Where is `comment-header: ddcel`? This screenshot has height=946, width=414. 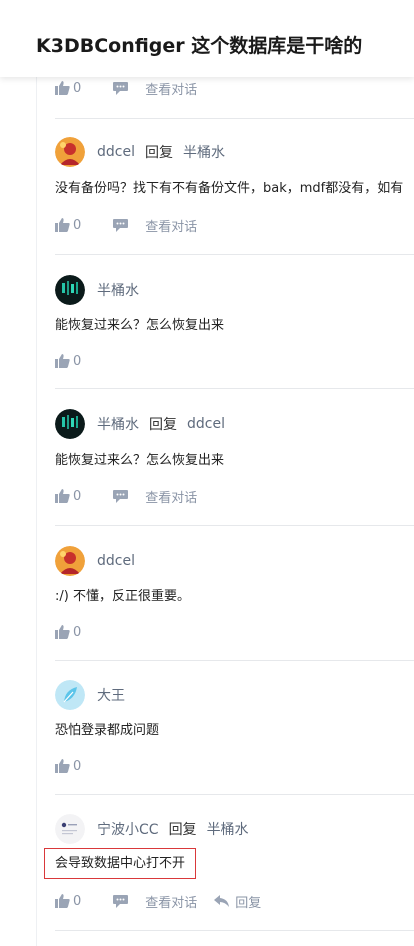
comment-header: ddcel is located at coordinates (95, 561).